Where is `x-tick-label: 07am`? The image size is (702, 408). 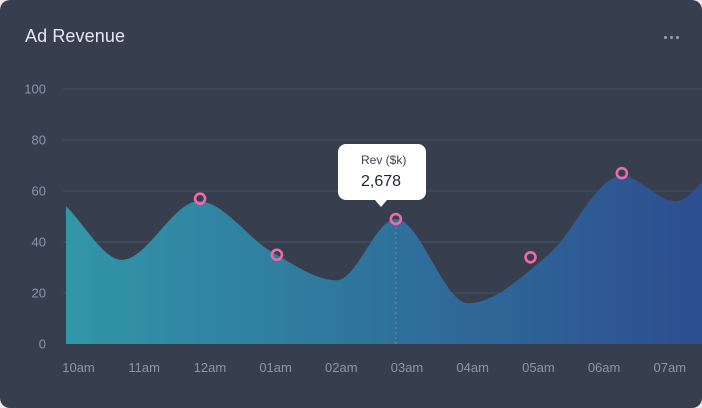
x-tick-label: 07am is located at coordinates (670, 367).